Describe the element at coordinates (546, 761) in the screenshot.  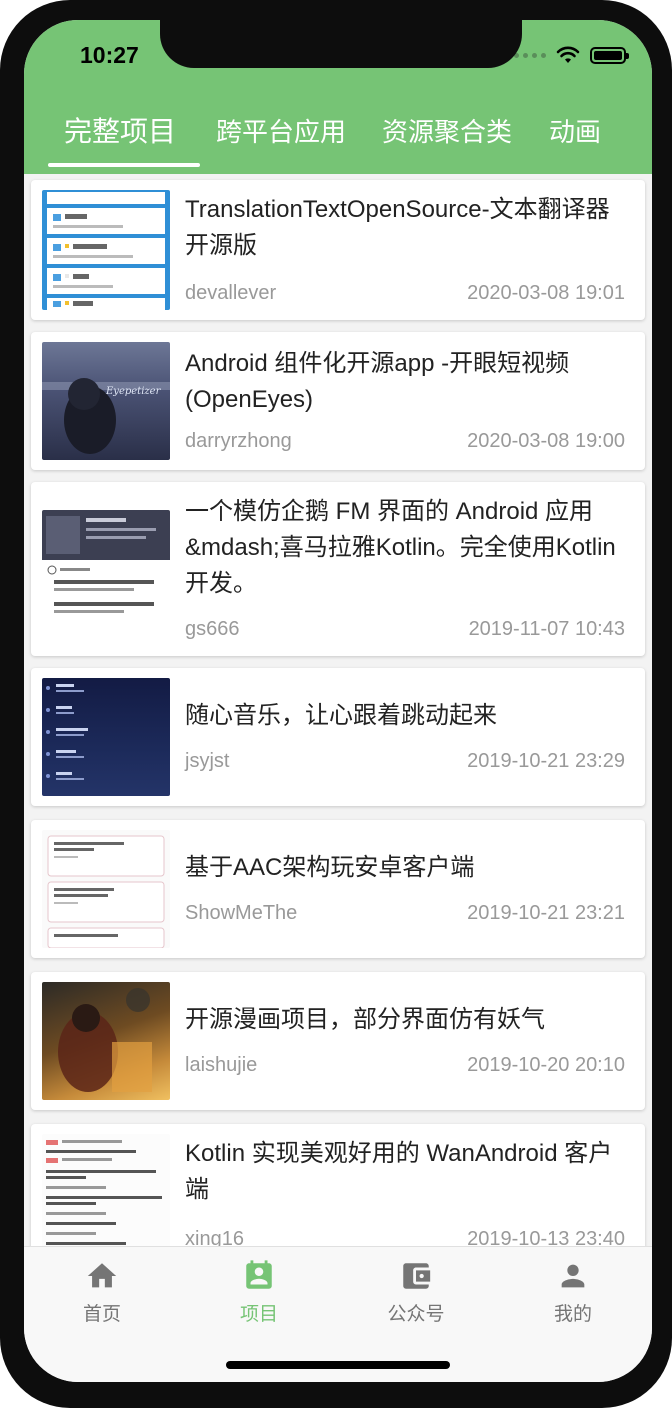
I see `project-date: 2019-10-21 23:29` at that location.